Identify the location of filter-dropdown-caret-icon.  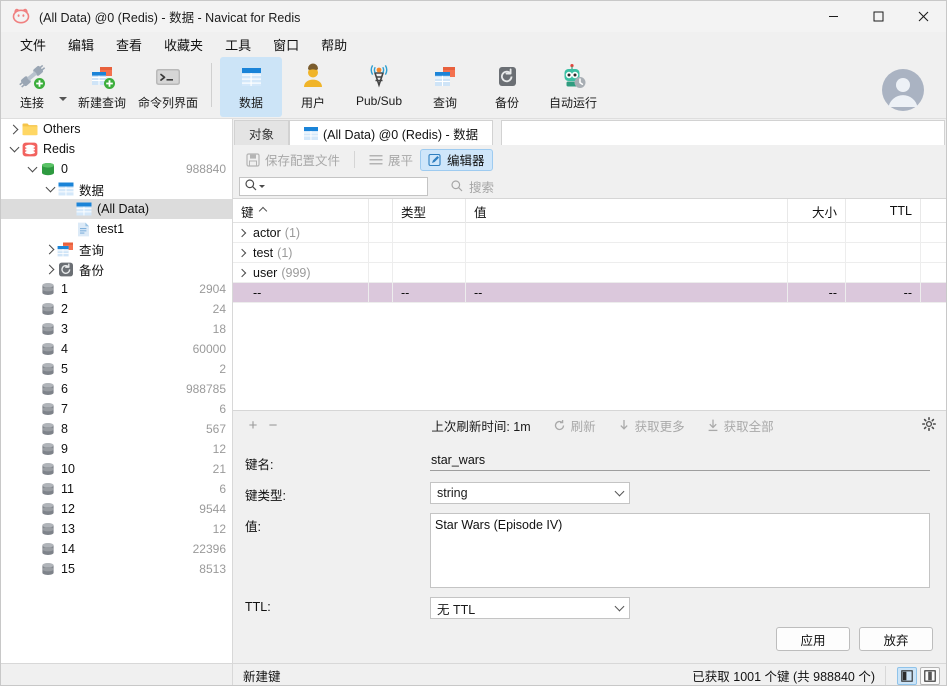
(262, 186).